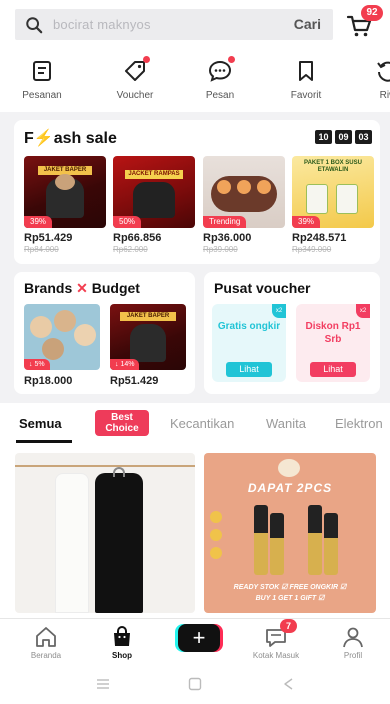 This screenshot has height=704, width=390. I want to click on product-price: Rp248.571, so click(319, 238).